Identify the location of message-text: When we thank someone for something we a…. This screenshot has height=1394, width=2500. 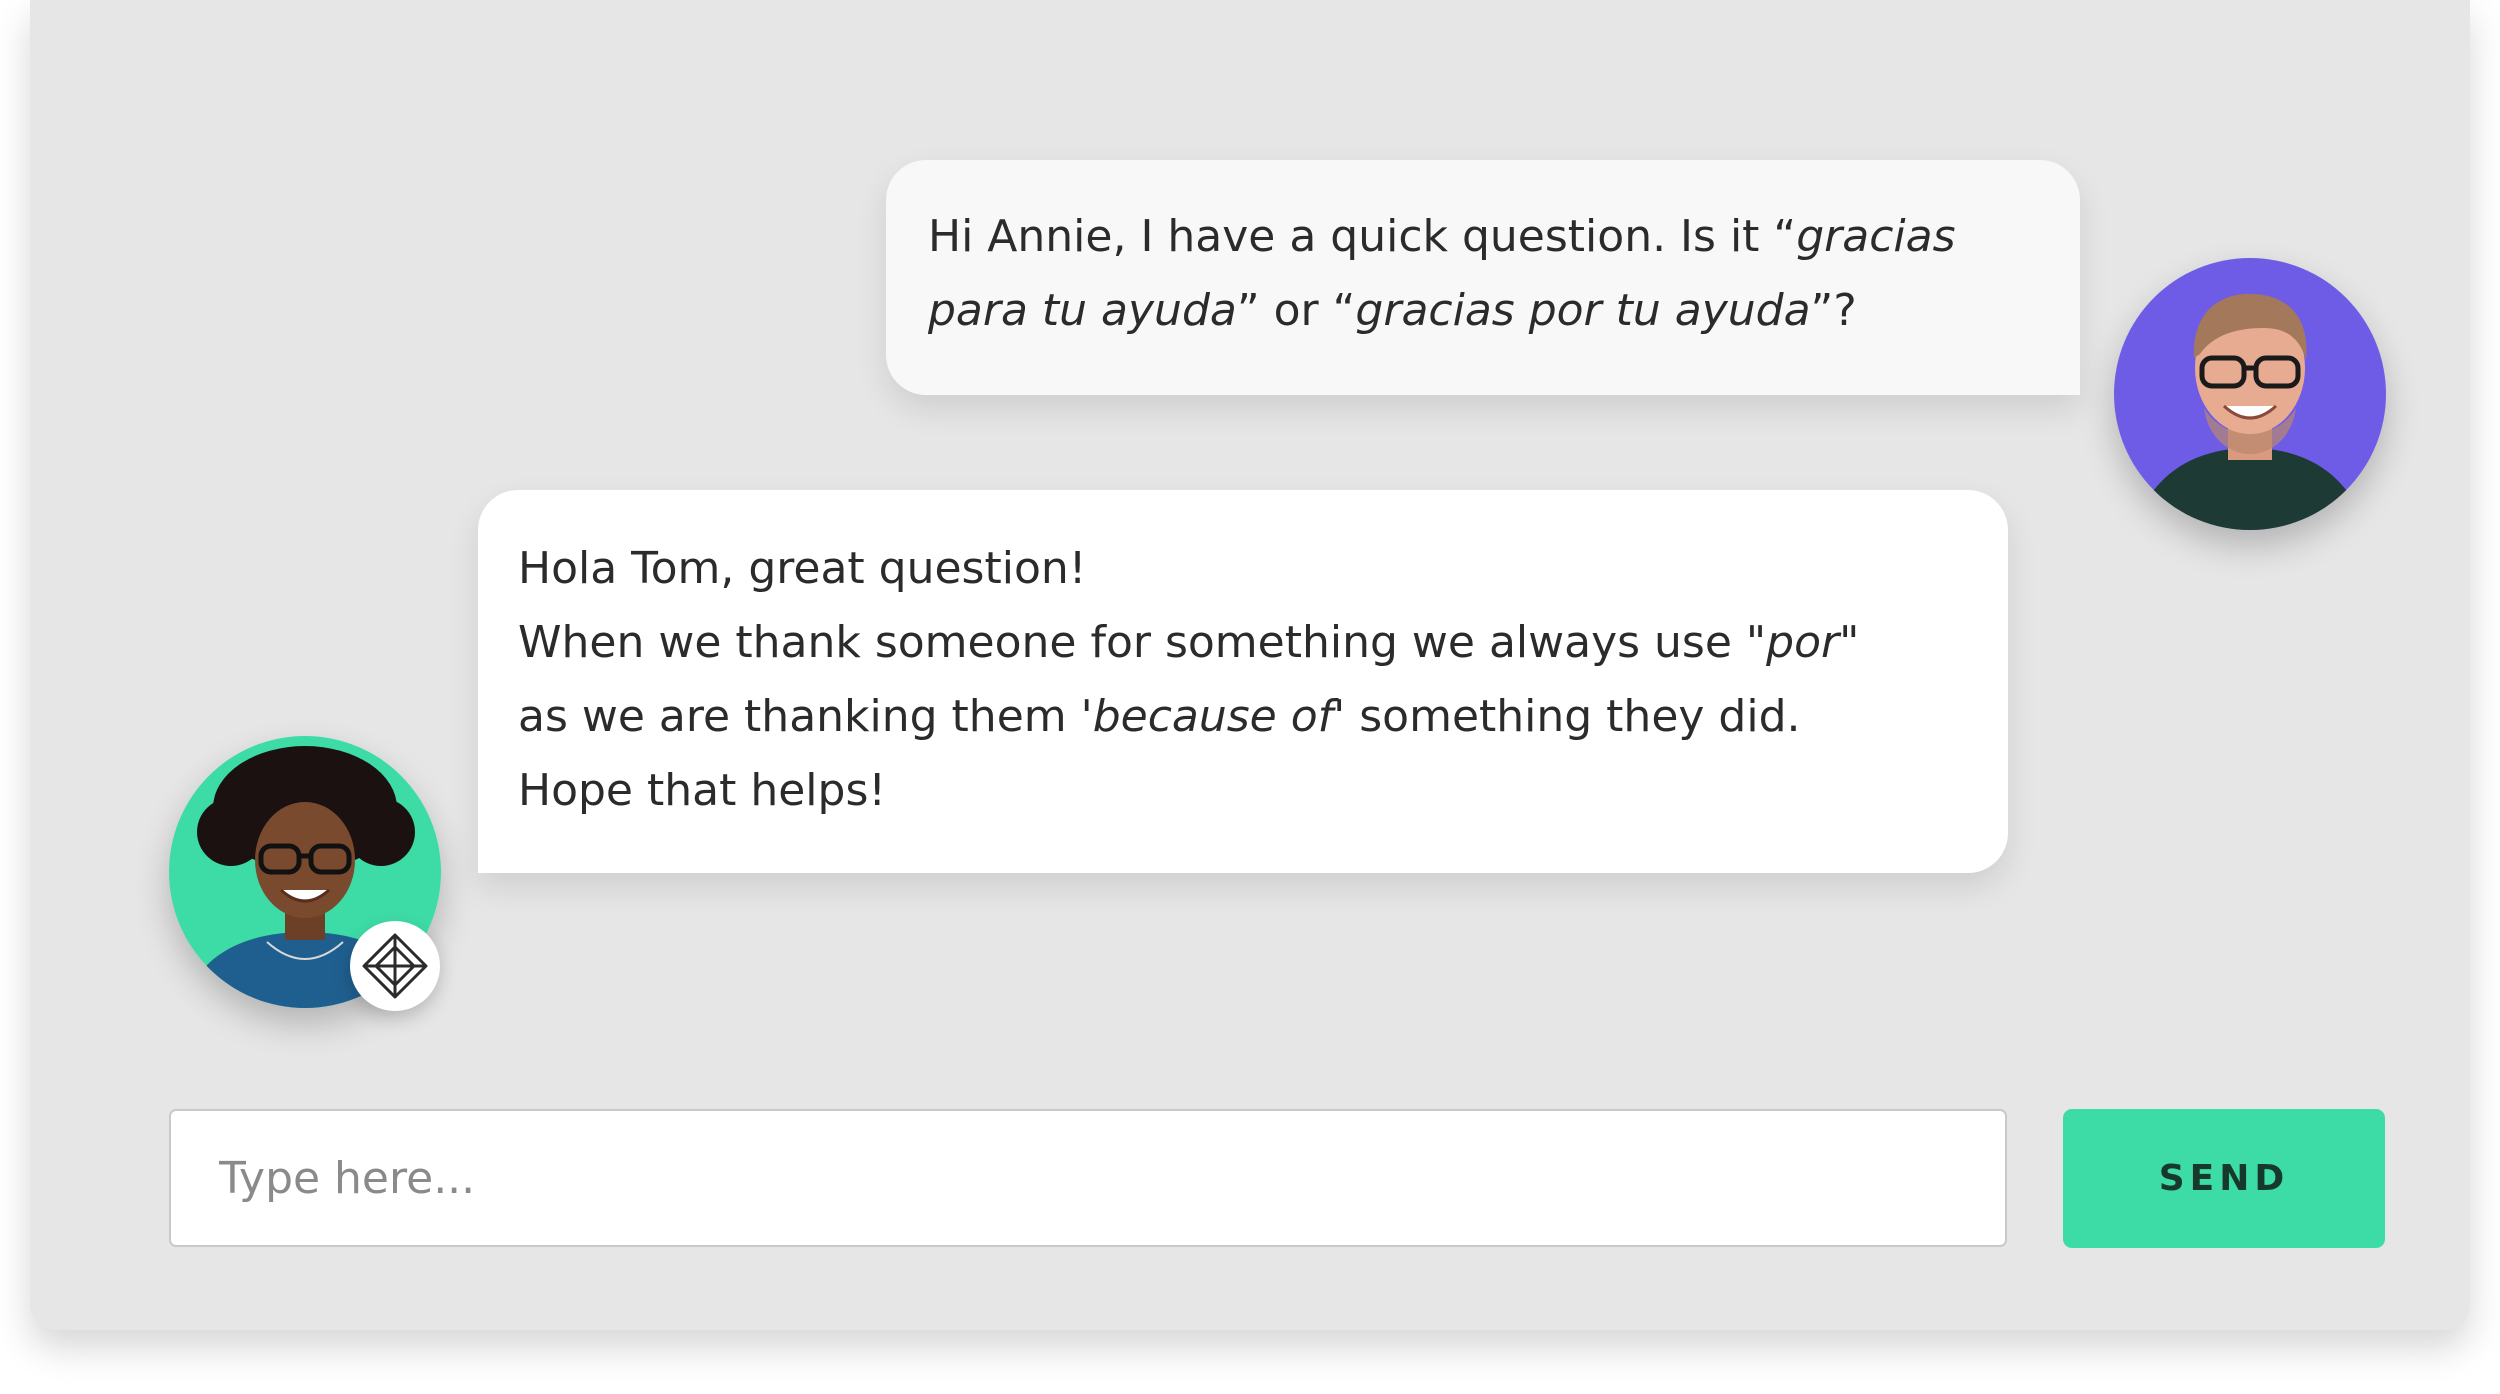
(1142, 642).